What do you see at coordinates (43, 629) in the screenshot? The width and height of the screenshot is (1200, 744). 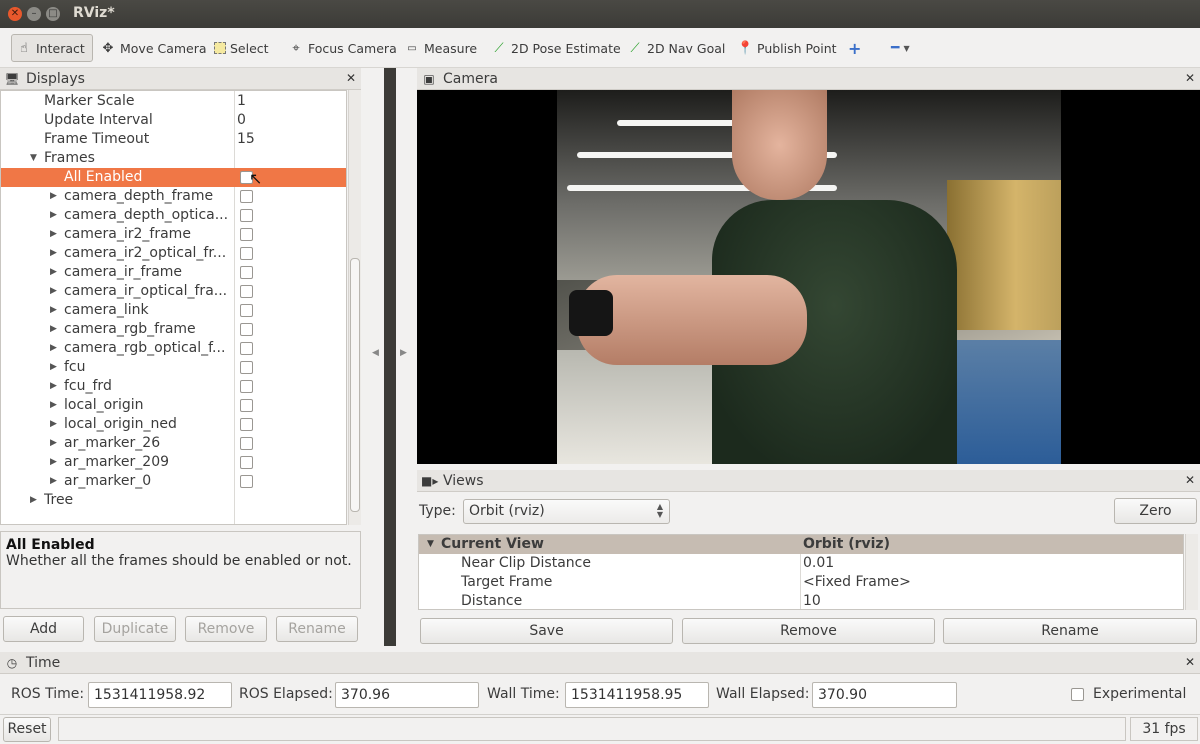 I see `add-display-button: Add` at bounding box center [43, 629].